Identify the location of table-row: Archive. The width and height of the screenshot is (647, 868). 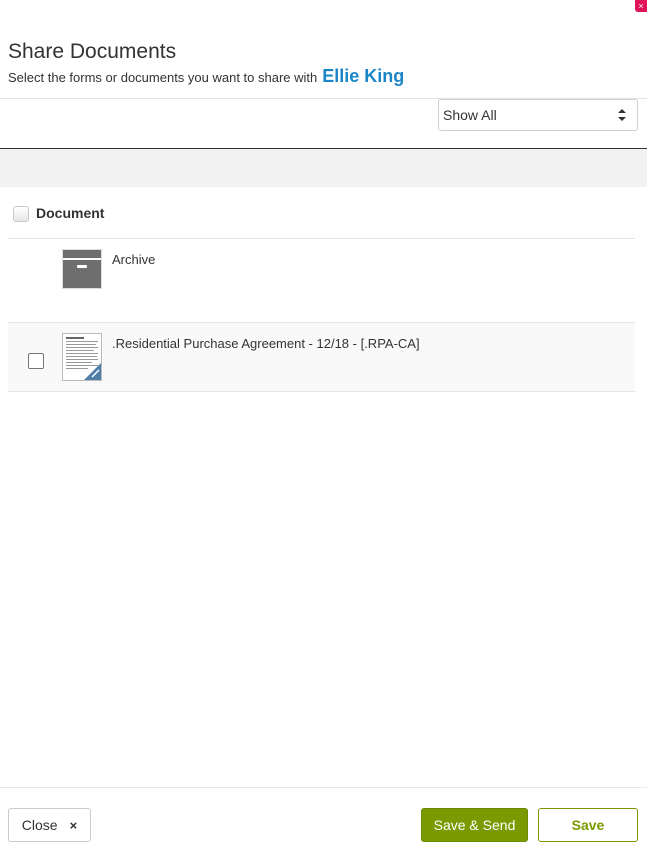
(321, 281).